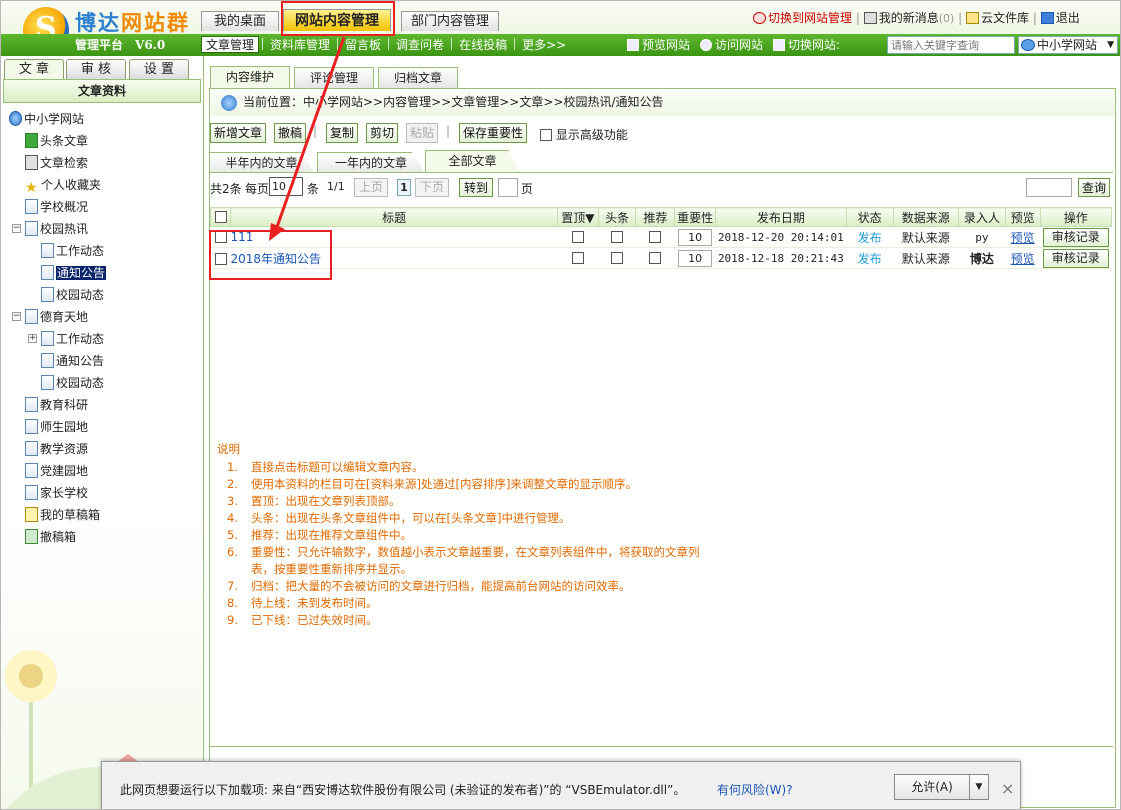 This screenshot has height=810, width=1121. What do you see at coordinates (371, 187) in the screenshot?
I see `prev-page-button: 上页` at bounding box center [371, 187].